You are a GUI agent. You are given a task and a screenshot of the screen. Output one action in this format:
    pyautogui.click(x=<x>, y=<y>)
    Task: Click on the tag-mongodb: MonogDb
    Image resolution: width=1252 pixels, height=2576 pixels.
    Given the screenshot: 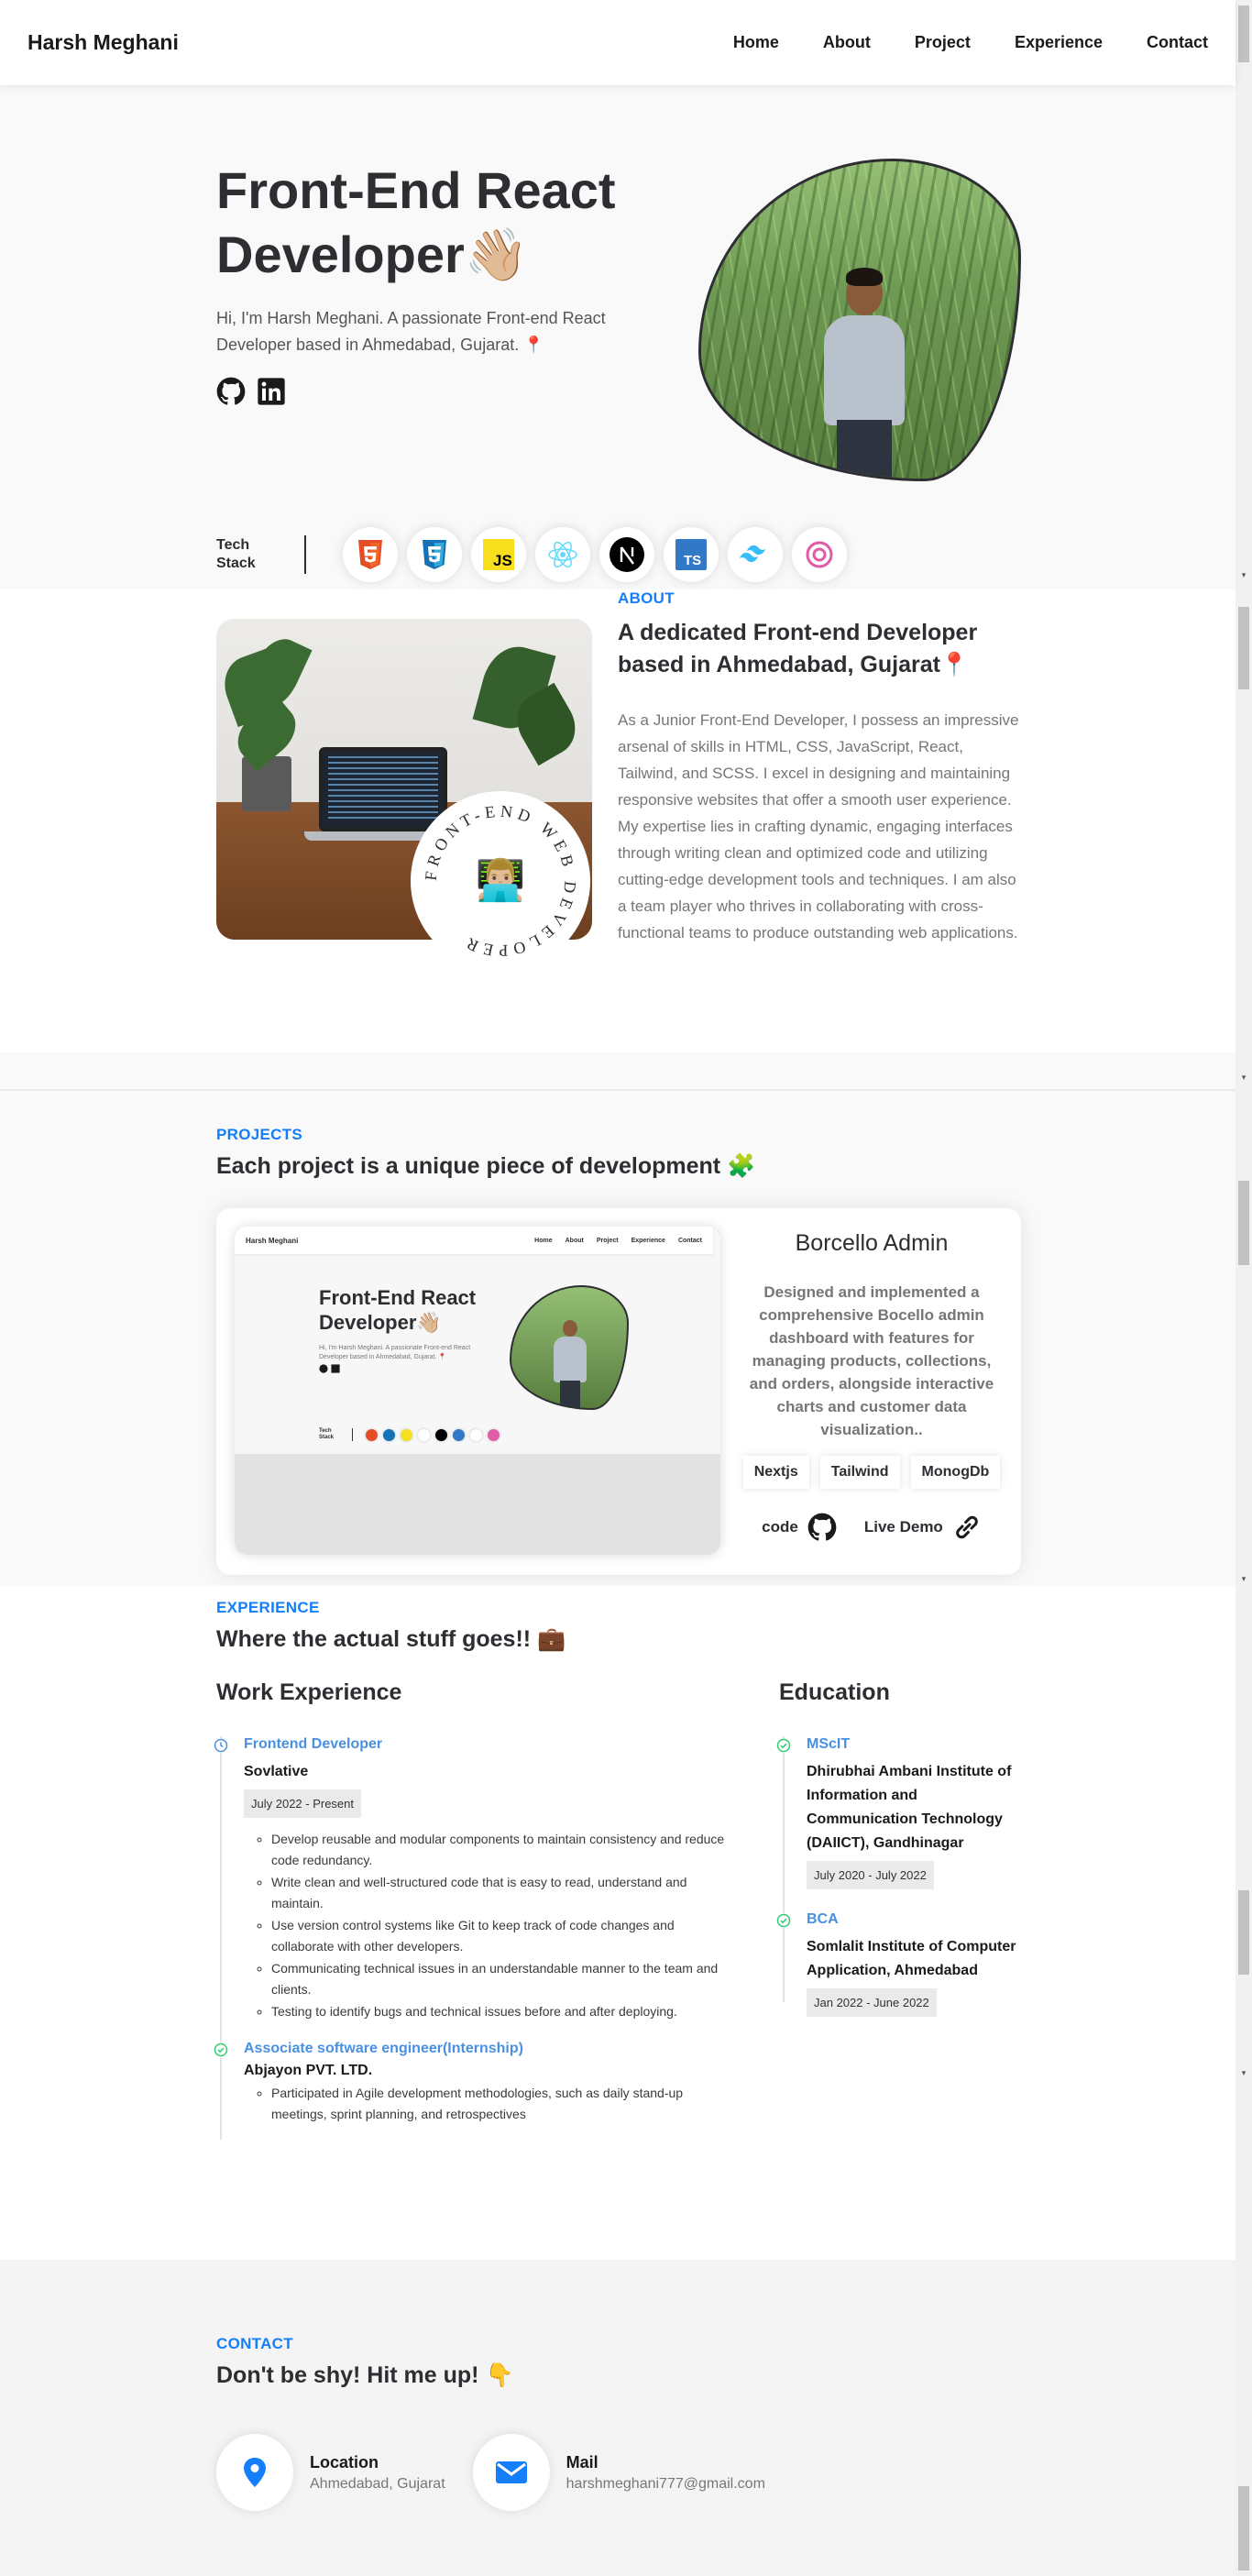 What is the action you would take?
    pyautogui.click(x=956, y=1473)
    